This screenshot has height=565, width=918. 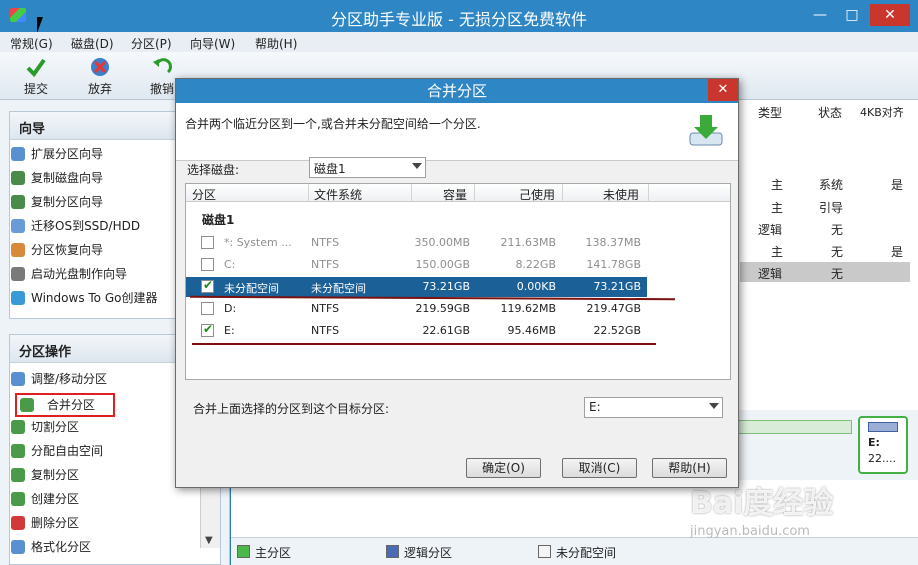 What do you see at coordinates (777, 208) in the screenshot?
I see `cell: 主` at bounding box center [777, 208].